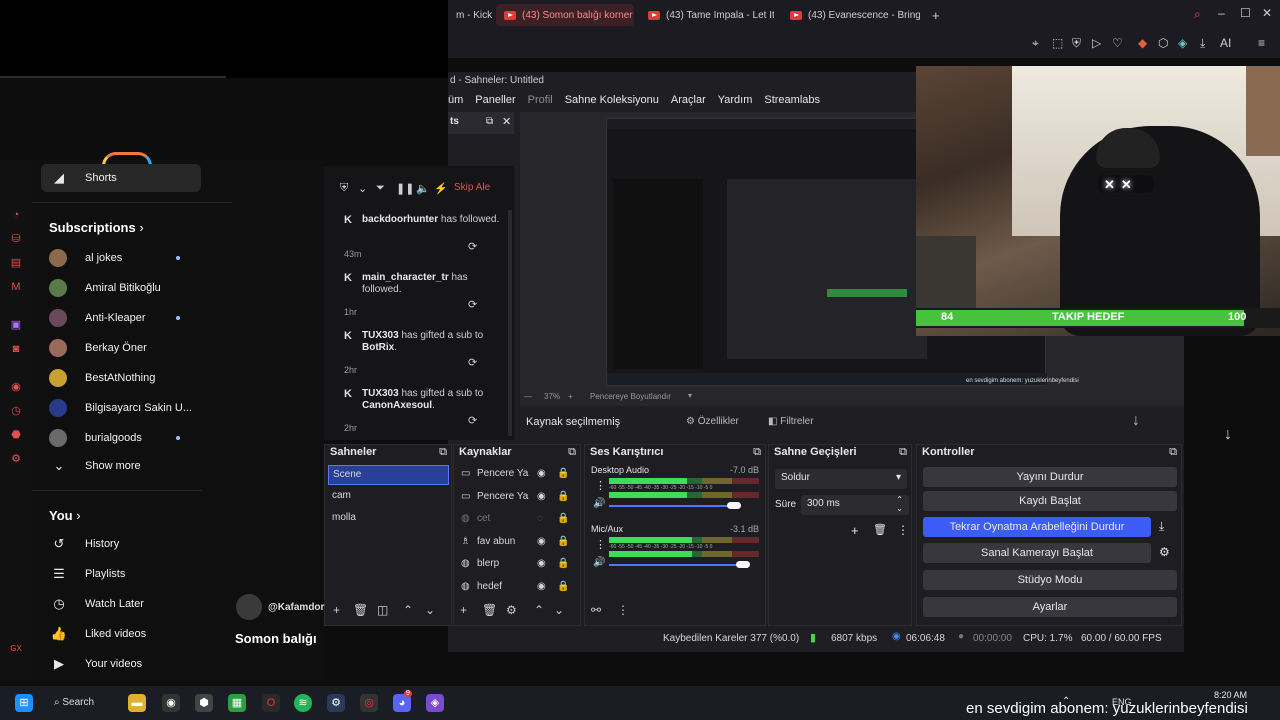 The height and width of the screenshot is (720, 1280). Describe the element at coordinates (735, 102) in the screenshot. I see `menu-item-help: Yardım` at that location.